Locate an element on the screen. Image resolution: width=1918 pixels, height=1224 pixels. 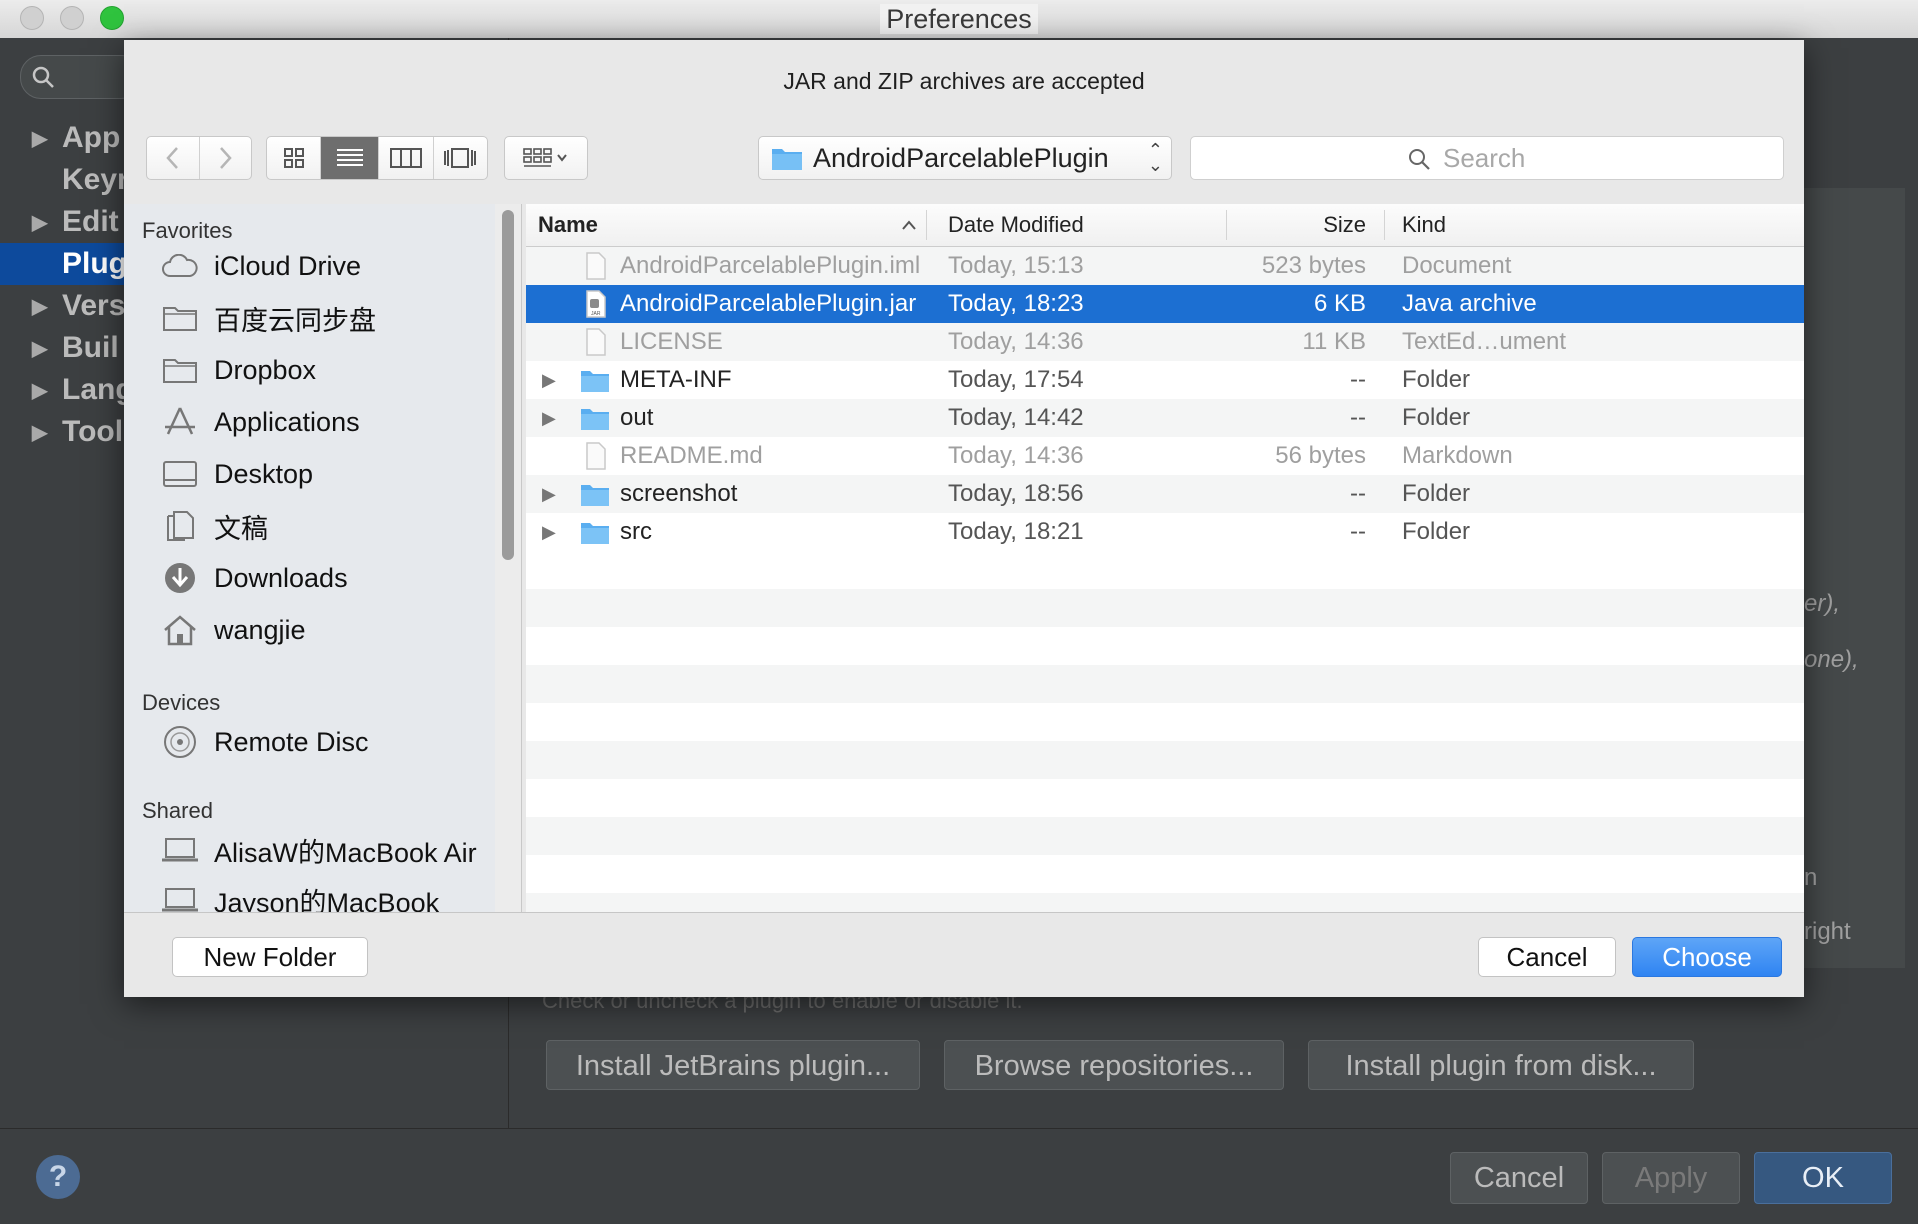
columns-icon is located at coordinates (406, 158).